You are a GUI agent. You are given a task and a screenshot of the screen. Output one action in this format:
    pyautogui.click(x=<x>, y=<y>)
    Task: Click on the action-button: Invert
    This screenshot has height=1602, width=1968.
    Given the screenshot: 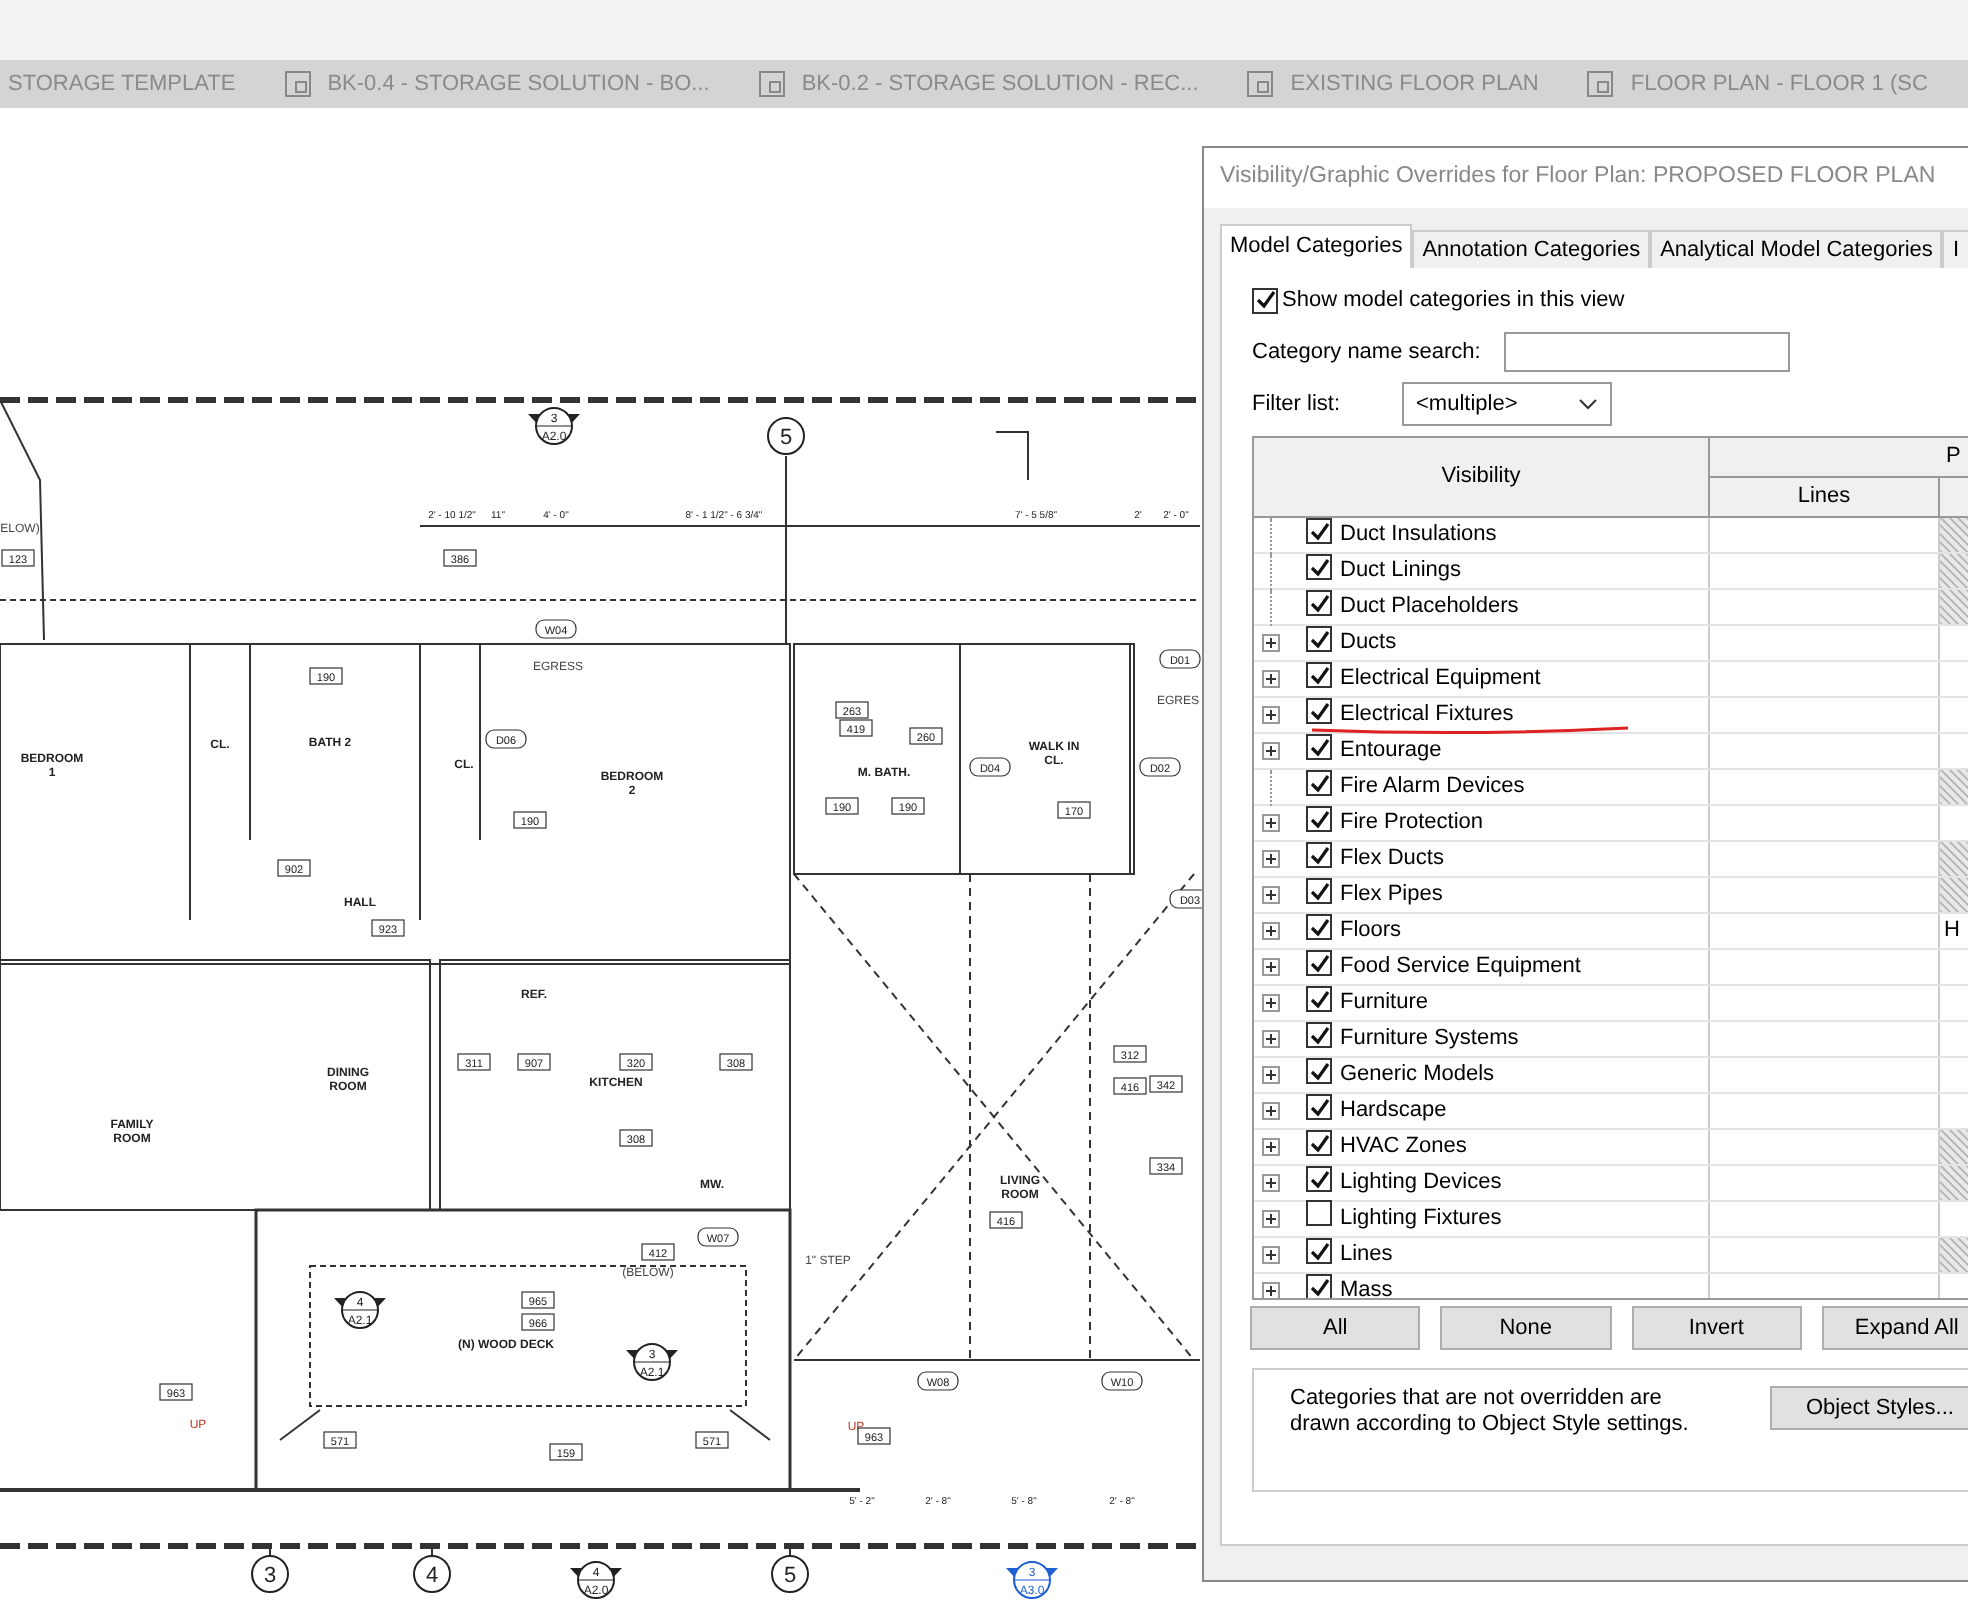 What is the action you would take?
    pyautogui.click(x=1716, y=1328)
    